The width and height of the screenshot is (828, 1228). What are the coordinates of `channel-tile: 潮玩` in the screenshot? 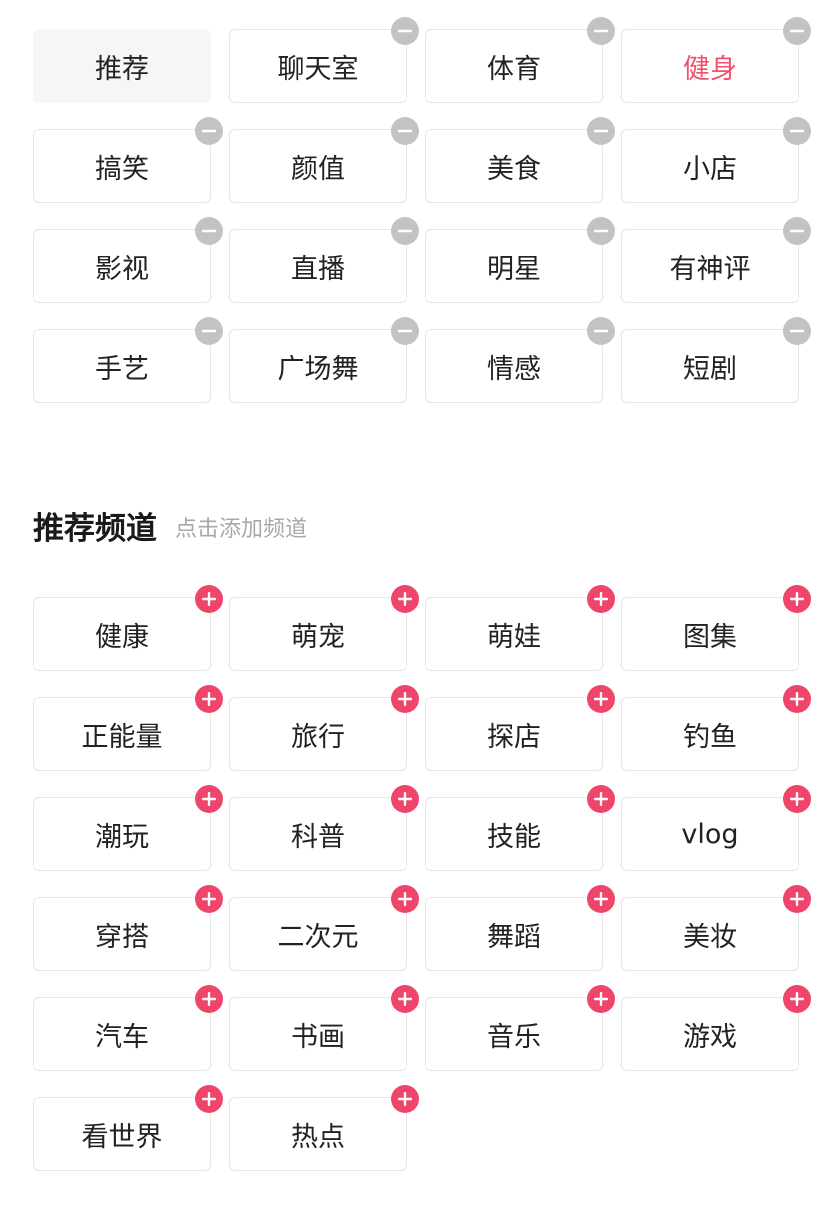 It's located at (122, 834).